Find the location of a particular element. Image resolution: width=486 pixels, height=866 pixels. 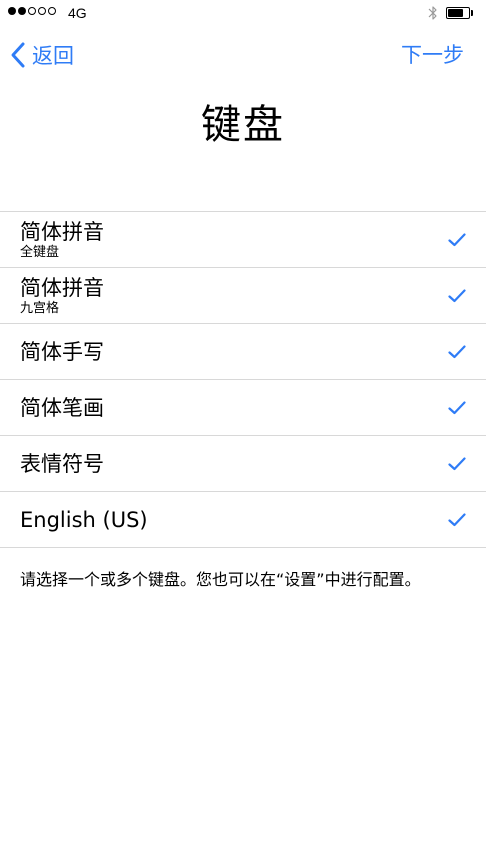

keyboard-title: English (US) is located at coordinates (84, 520).